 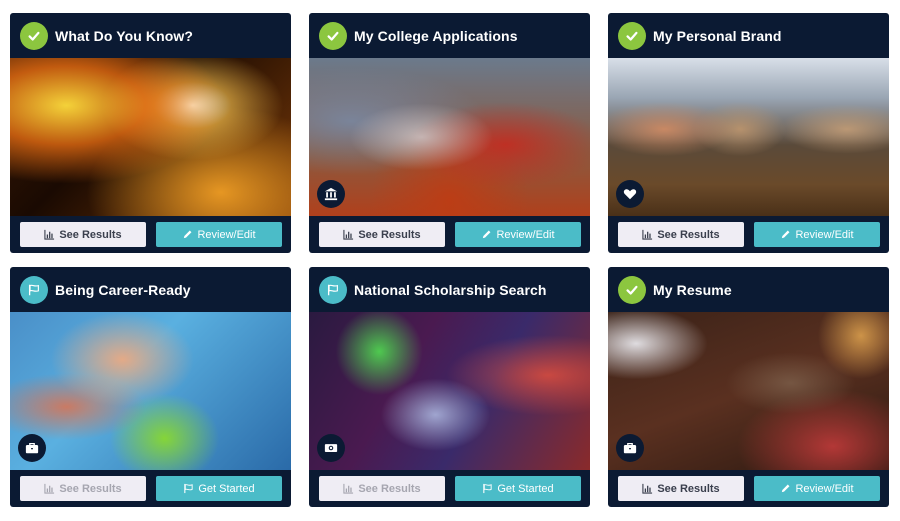 I want to click on card-header: My Personal Brand, so click(x=748, y=35).